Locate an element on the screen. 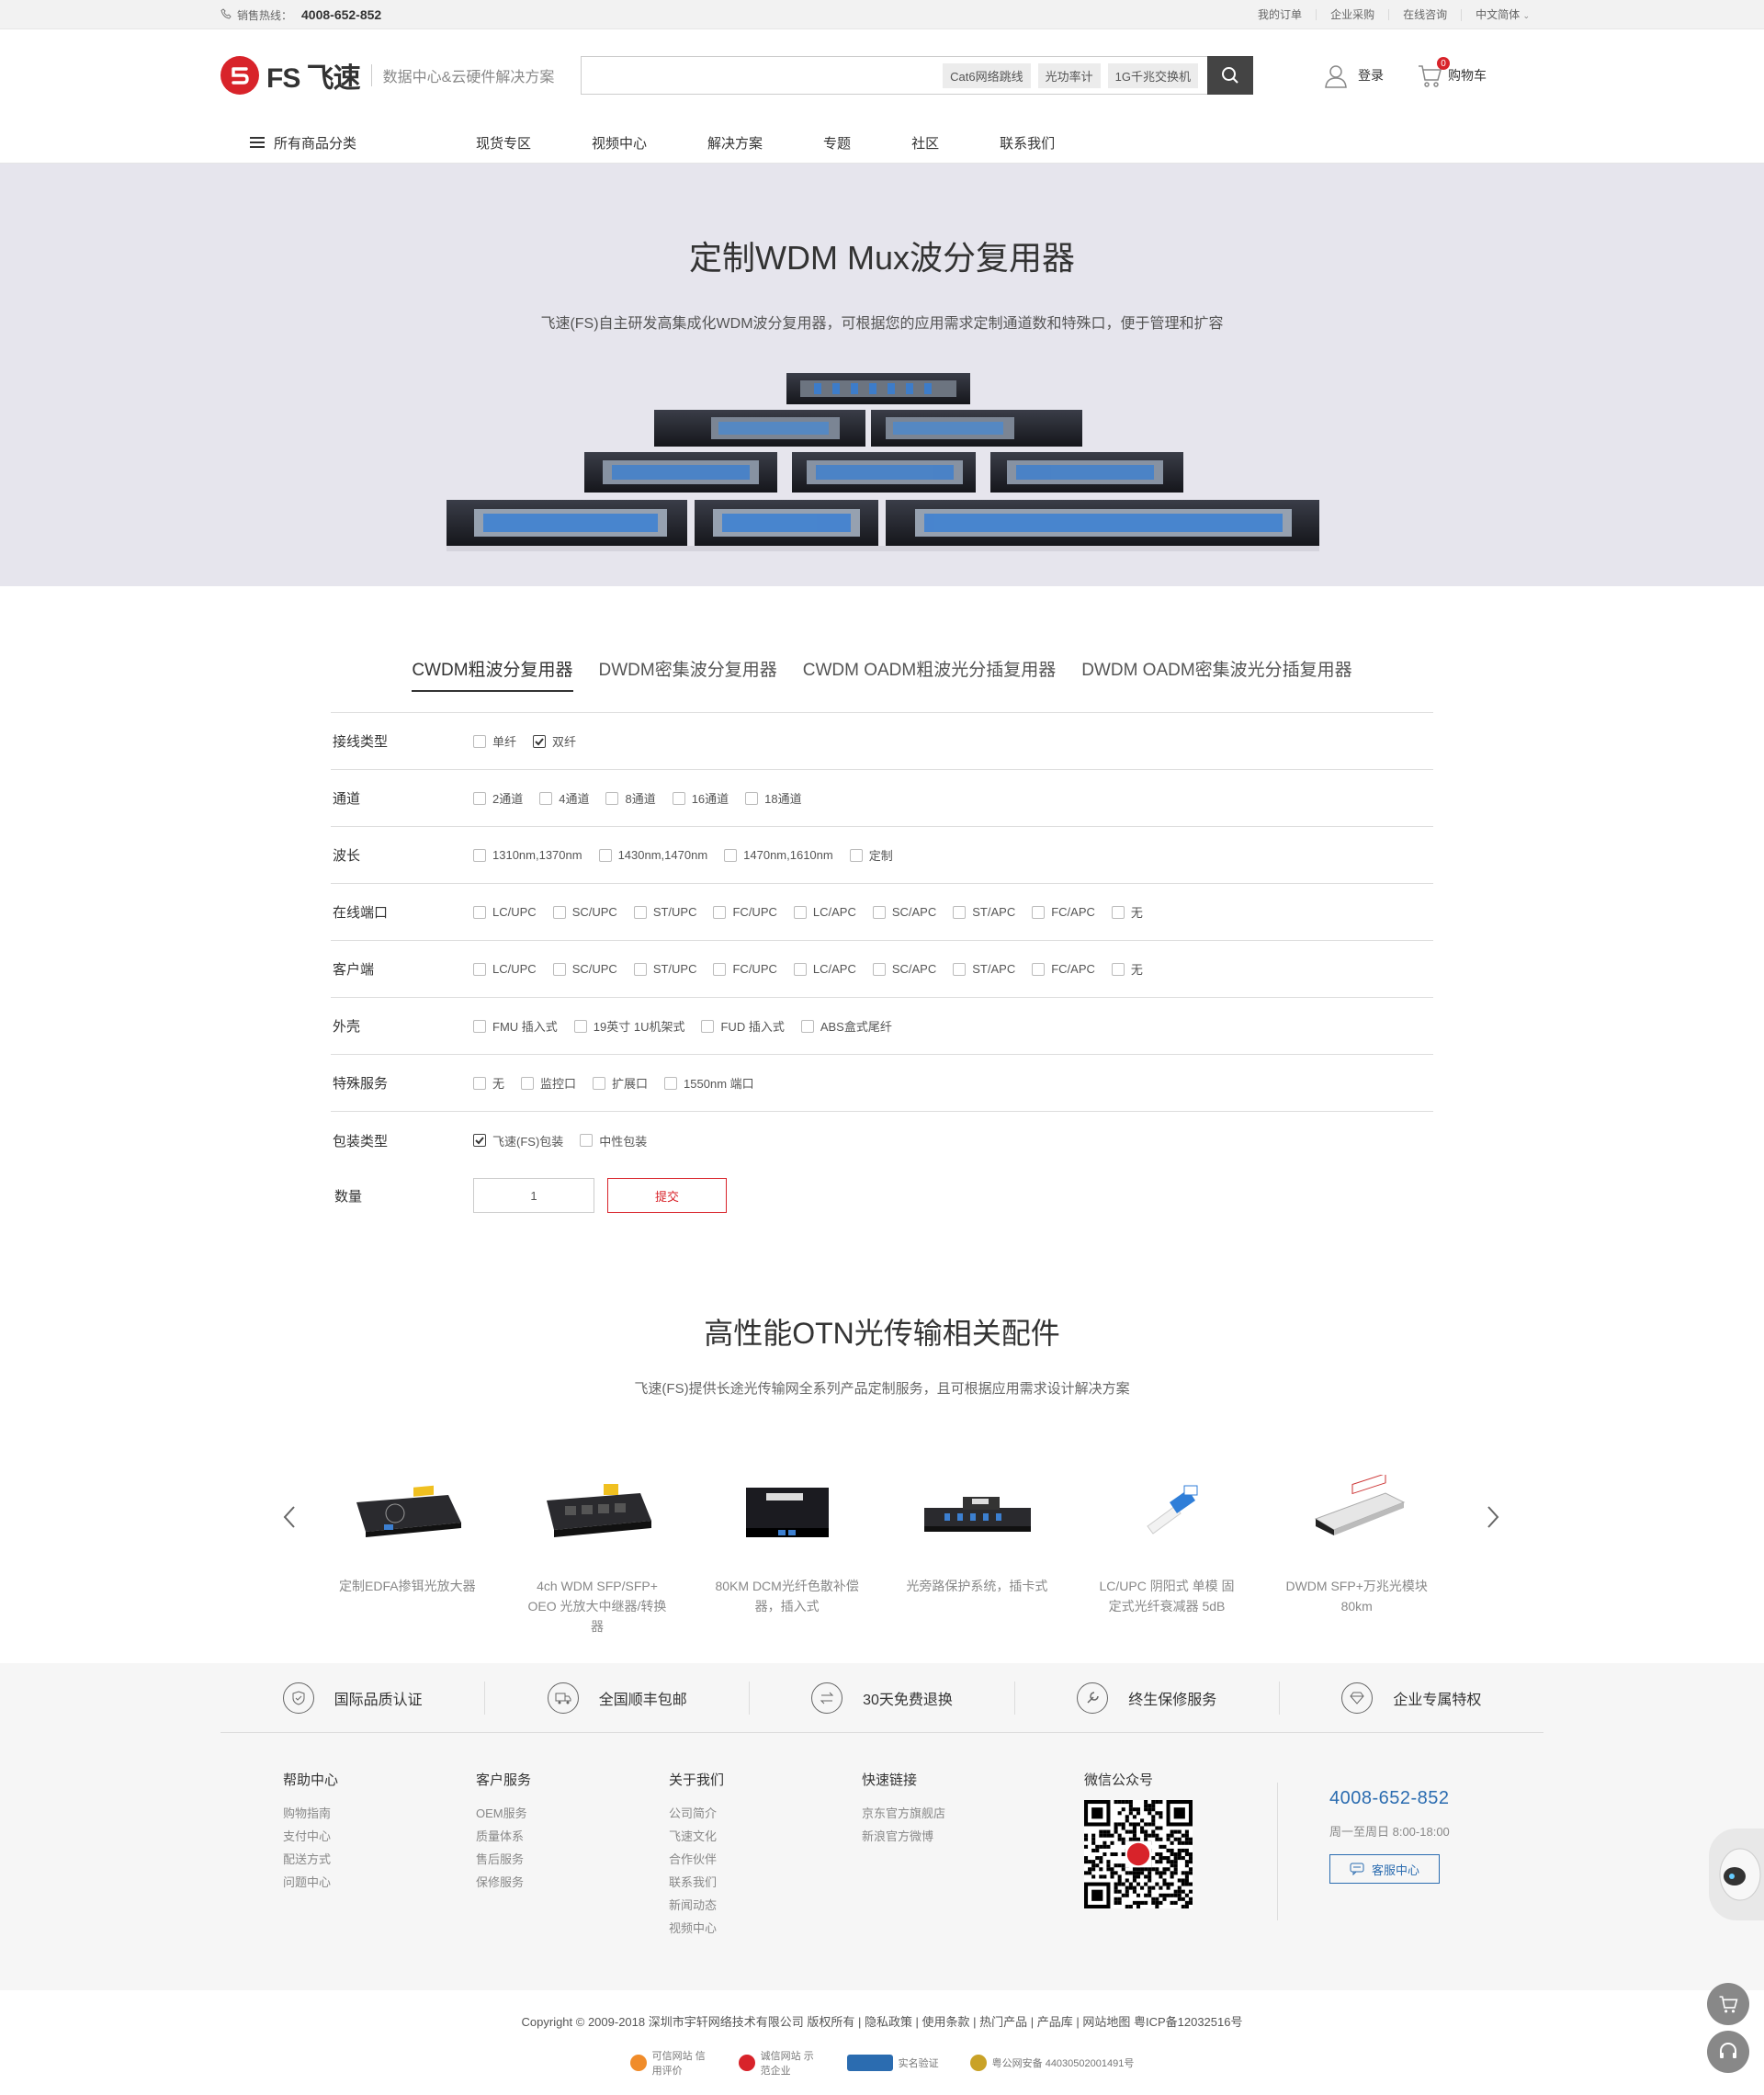  footer-link: 京东官方旗舰店 is located at coordinates (927, 1813).